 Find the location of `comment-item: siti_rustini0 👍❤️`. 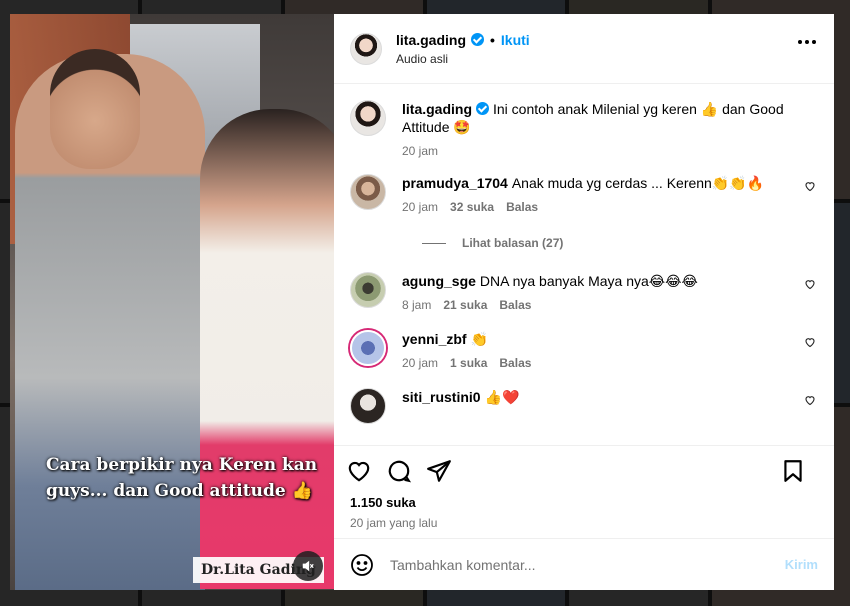

comment-item: siti_rustini0 👍❤️ is located at coordinates (584, 406).